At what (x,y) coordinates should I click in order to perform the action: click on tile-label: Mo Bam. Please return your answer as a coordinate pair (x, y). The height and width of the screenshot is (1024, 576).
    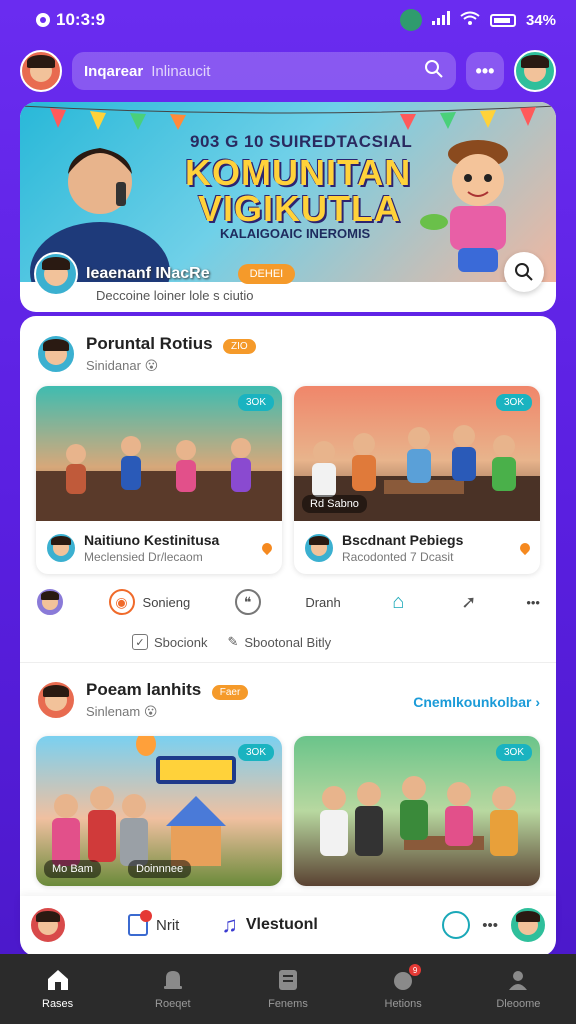
    Looking at the image, I should click on (72, 869).